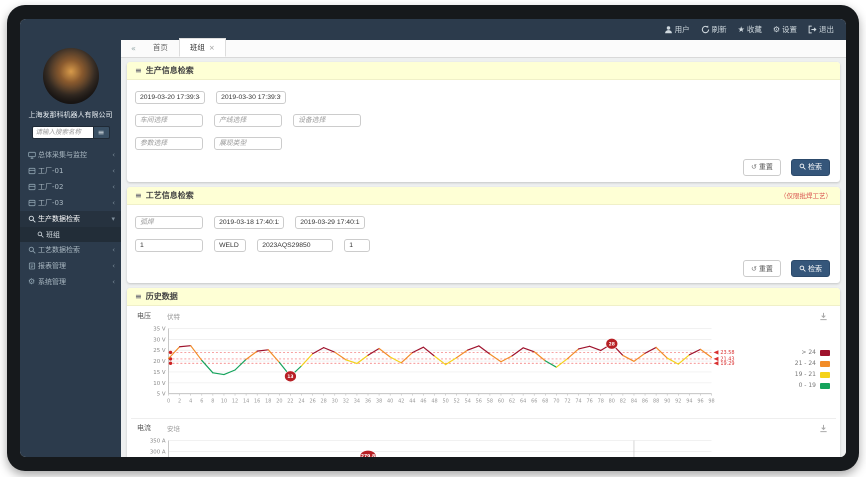 This screenshot has height=477, width=866. I want to click on sidebar-item-factory-01: 工厂-01 ‹, so click(70, 171).